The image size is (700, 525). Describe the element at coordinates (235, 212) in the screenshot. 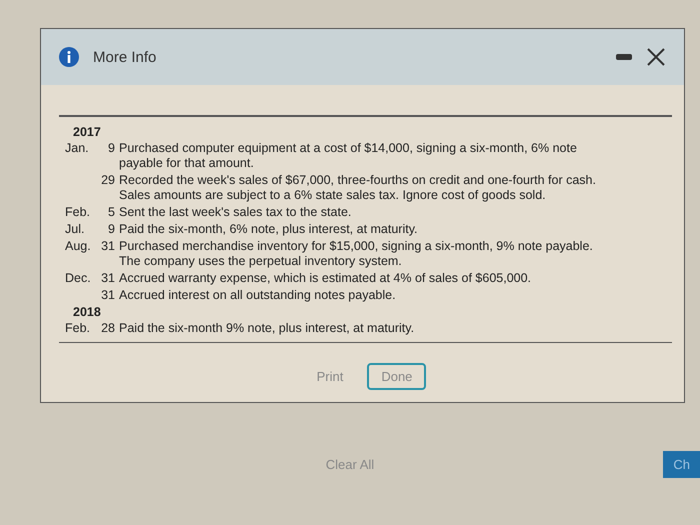

I see `transaction-text: Sent the last week's sales tax to the state.` at that location.